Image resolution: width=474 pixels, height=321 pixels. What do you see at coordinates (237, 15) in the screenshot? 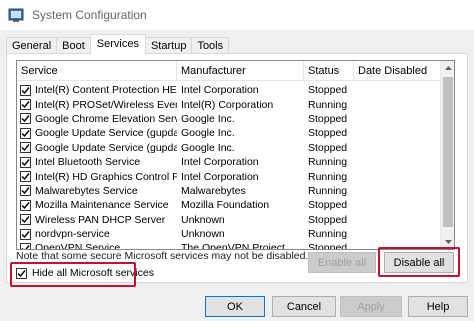
I see `title-bar: System Configuration` at bounding box center [237, 15].